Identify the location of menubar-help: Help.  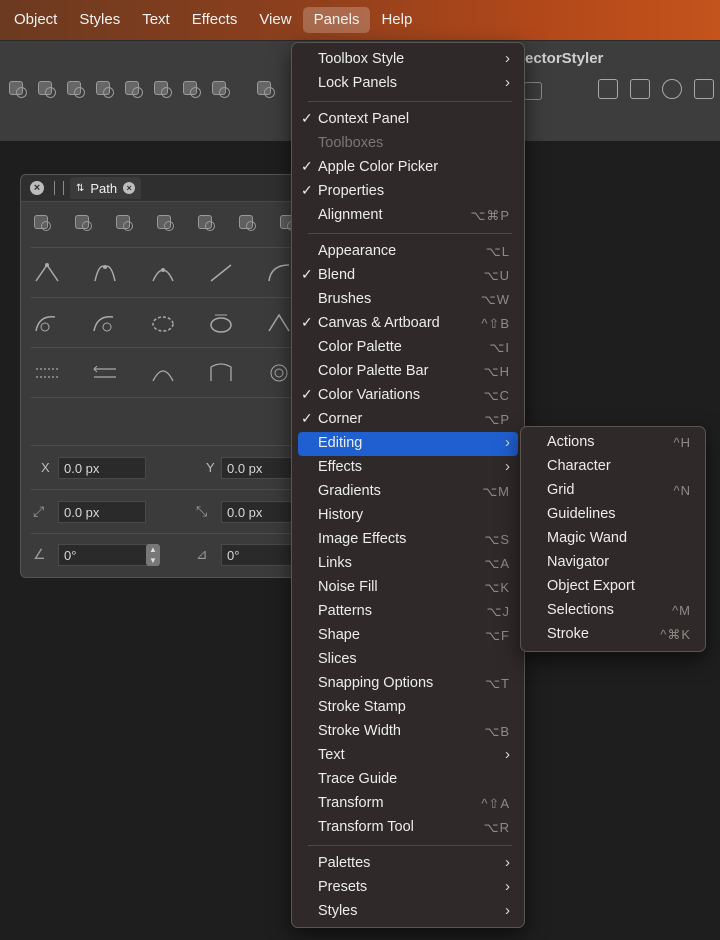
(396, 20).